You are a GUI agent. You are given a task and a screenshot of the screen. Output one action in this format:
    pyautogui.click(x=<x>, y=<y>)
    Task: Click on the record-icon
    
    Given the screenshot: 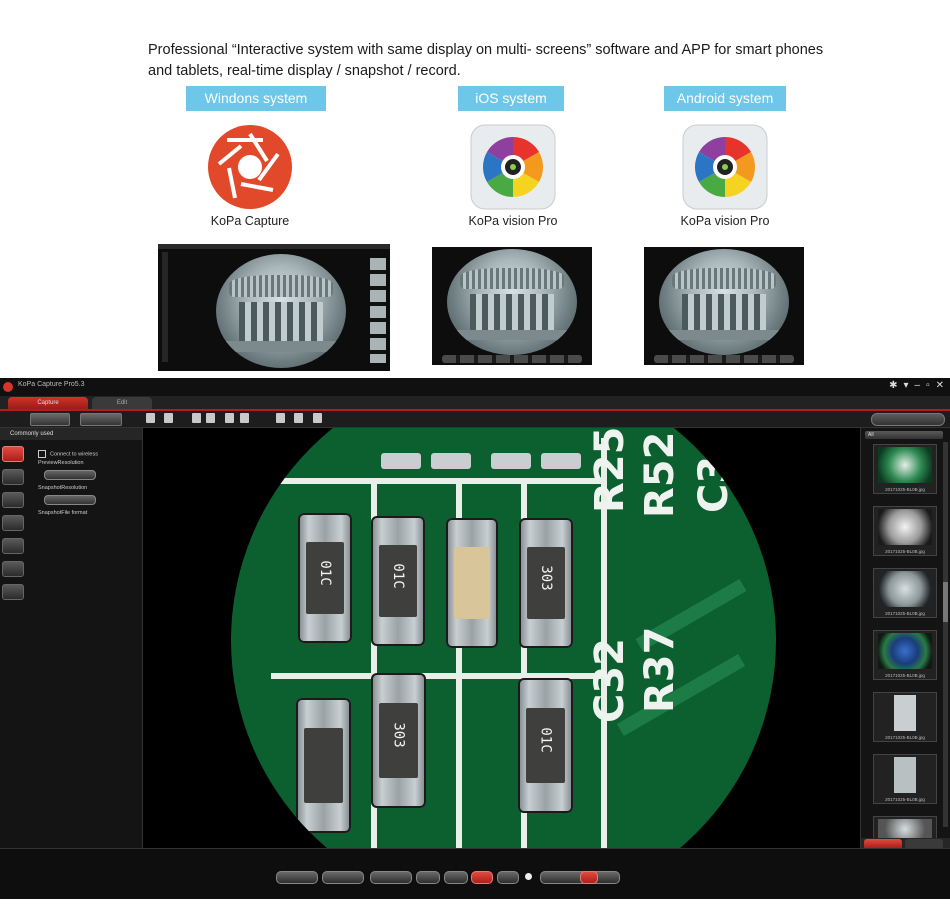 What is the action you would take?
    pyautogui.click(x=528, y=876)
    